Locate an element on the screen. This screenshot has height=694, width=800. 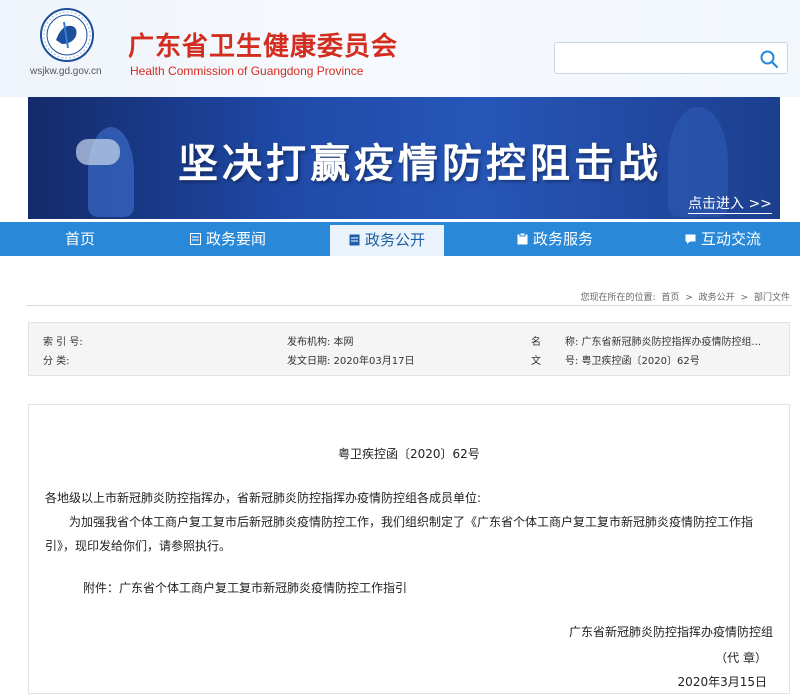
nav-item-services: 政务服务 is located at coordinates (555, 239).